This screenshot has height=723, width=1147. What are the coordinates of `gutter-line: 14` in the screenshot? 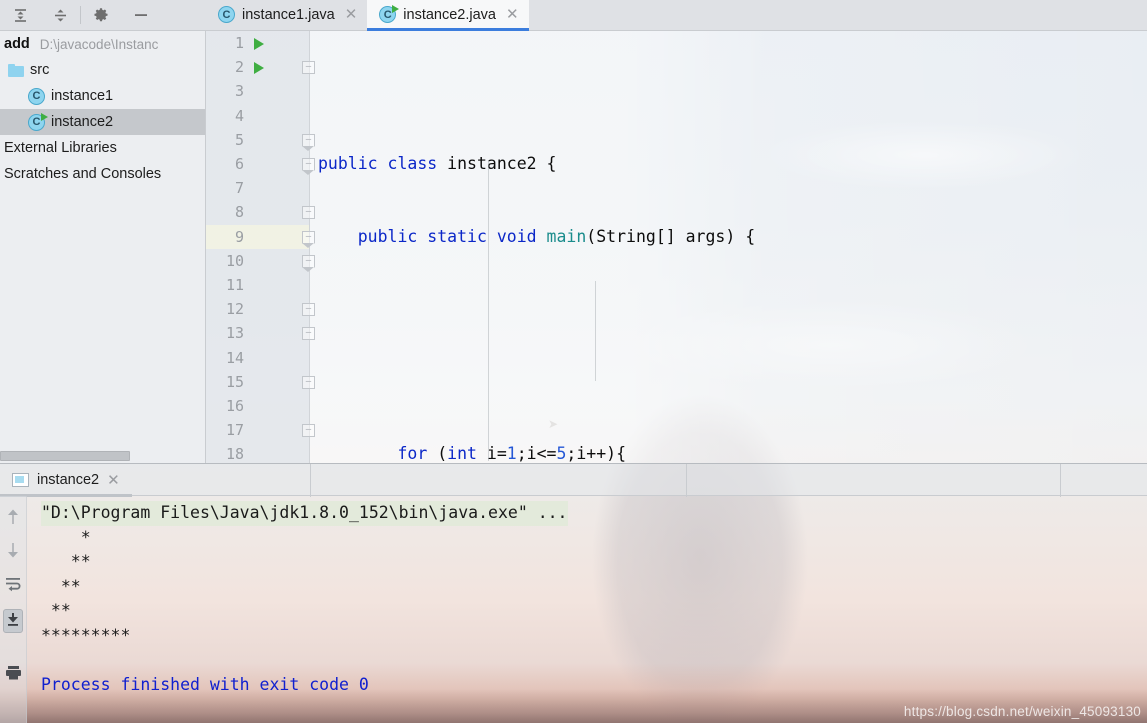 It's located at (257, 357).